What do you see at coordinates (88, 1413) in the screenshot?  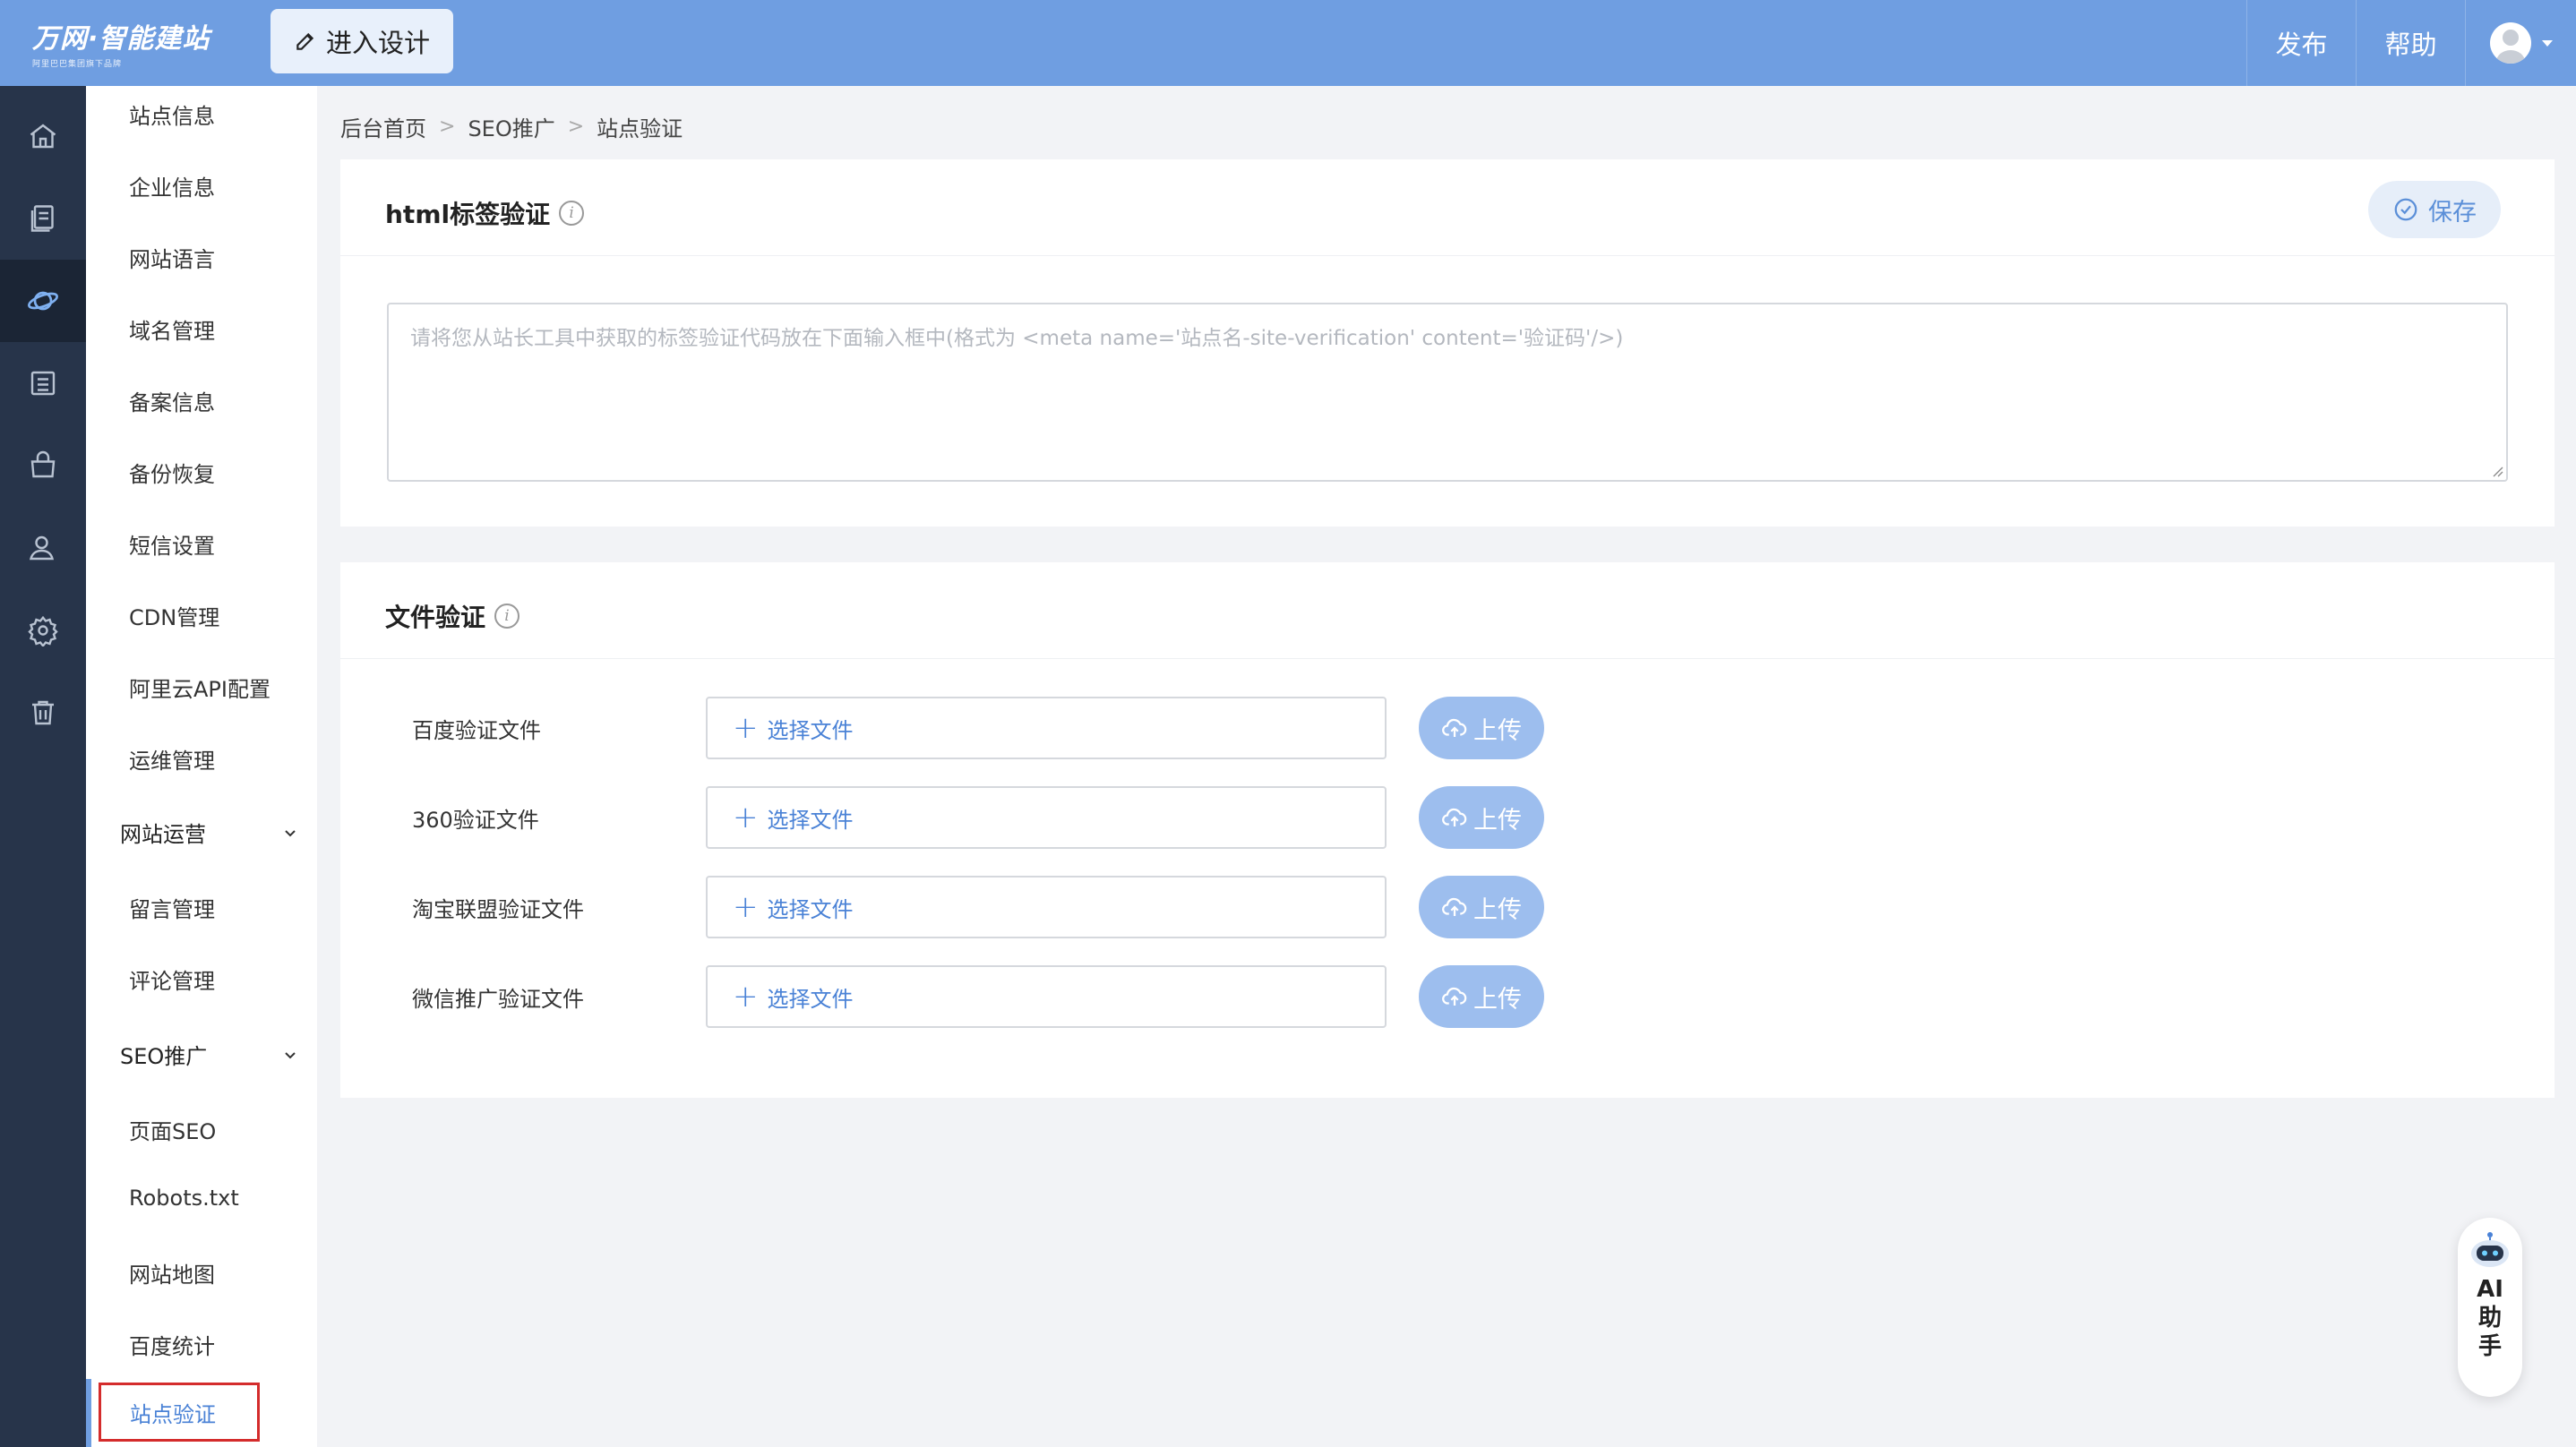 I see `active-indicator` at bounding box center [88, 1413].